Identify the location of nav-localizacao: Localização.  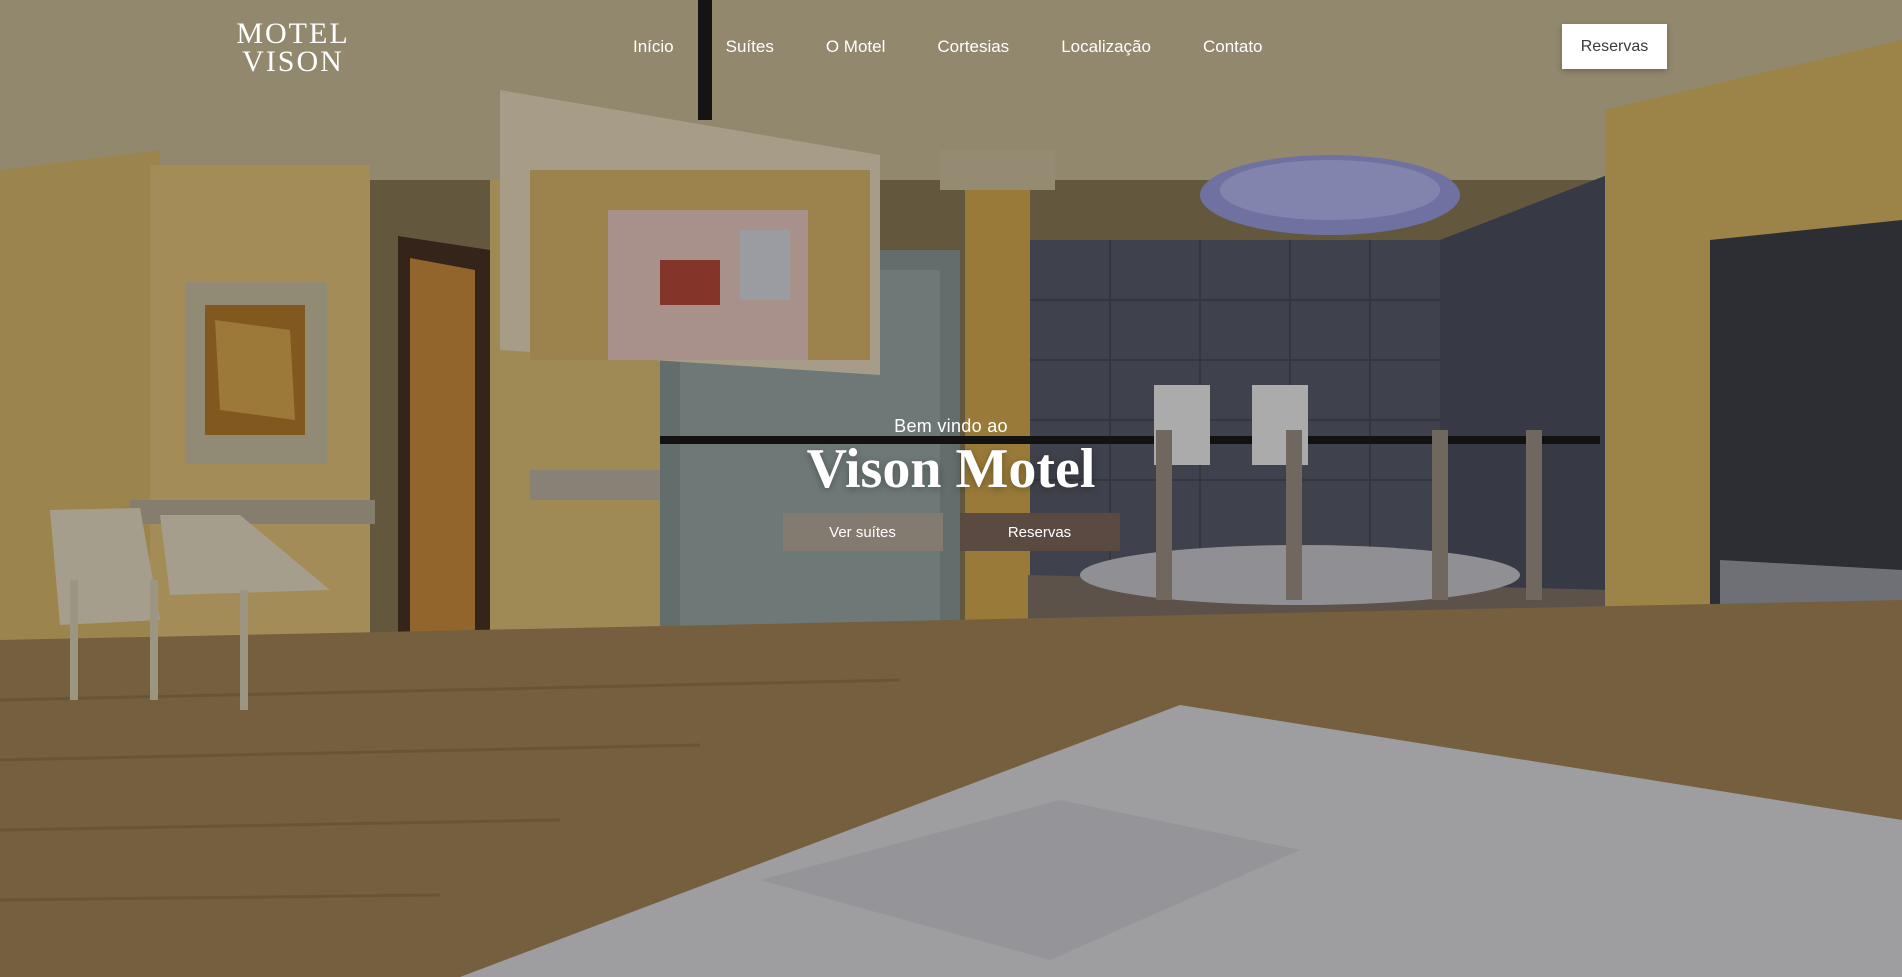
(1106, 47).